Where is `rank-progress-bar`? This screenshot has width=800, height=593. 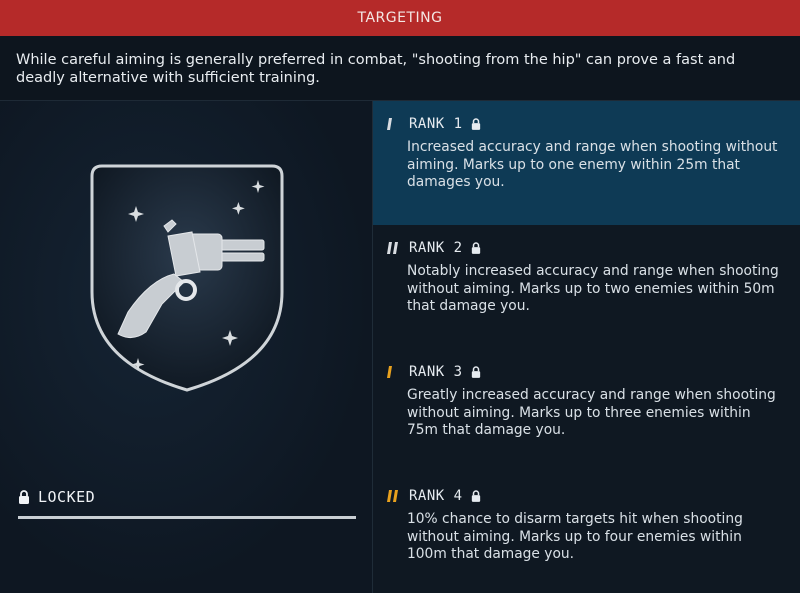
rank-progress-bar is located at coordinates (187, 517).